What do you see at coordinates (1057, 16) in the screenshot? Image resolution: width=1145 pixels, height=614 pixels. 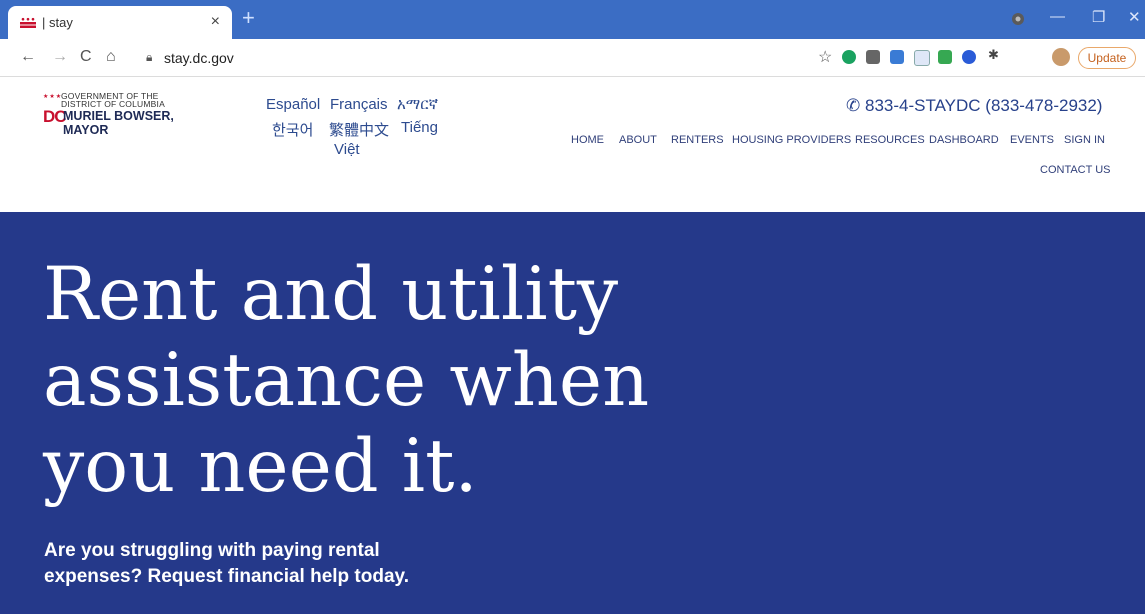 I see `minimize-button: —` at bounding box center [1057, 16].